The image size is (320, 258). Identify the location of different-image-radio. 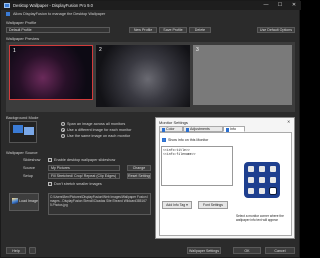
(63, 130).